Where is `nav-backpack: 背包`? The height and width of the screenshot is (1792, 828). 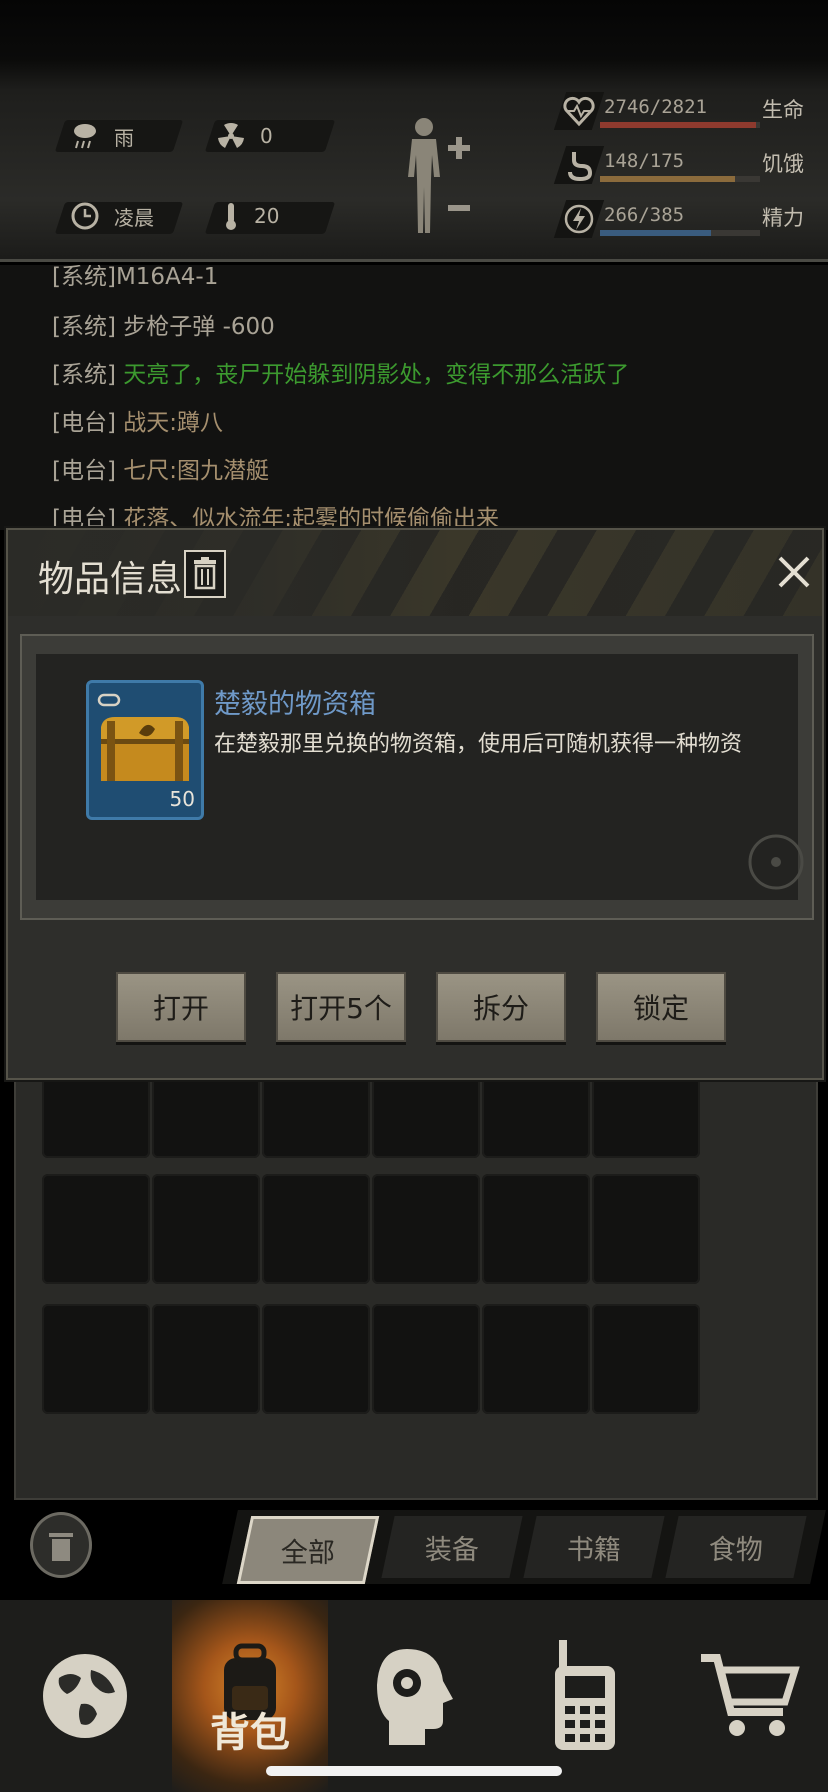 nav-backpack: 背包 is located at coordinates (250, 1696).